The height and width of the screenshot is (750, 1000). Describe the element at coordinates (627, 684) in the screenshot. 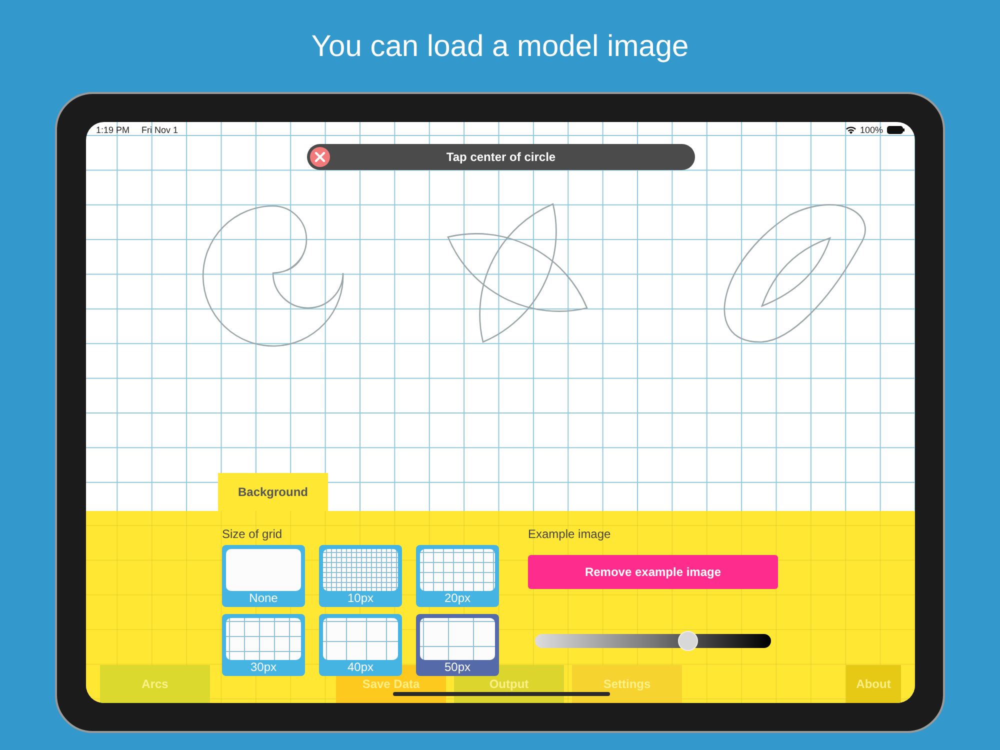

I see `nav-tab: Settings` at that location.